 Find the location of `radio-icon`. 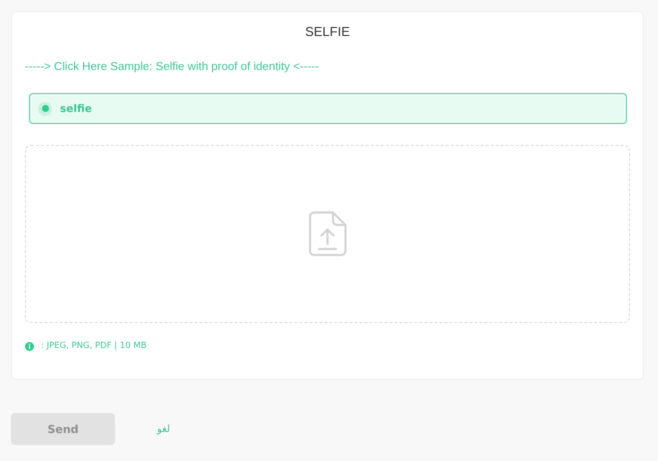

radio-icon is located at coordinates (45, 109).